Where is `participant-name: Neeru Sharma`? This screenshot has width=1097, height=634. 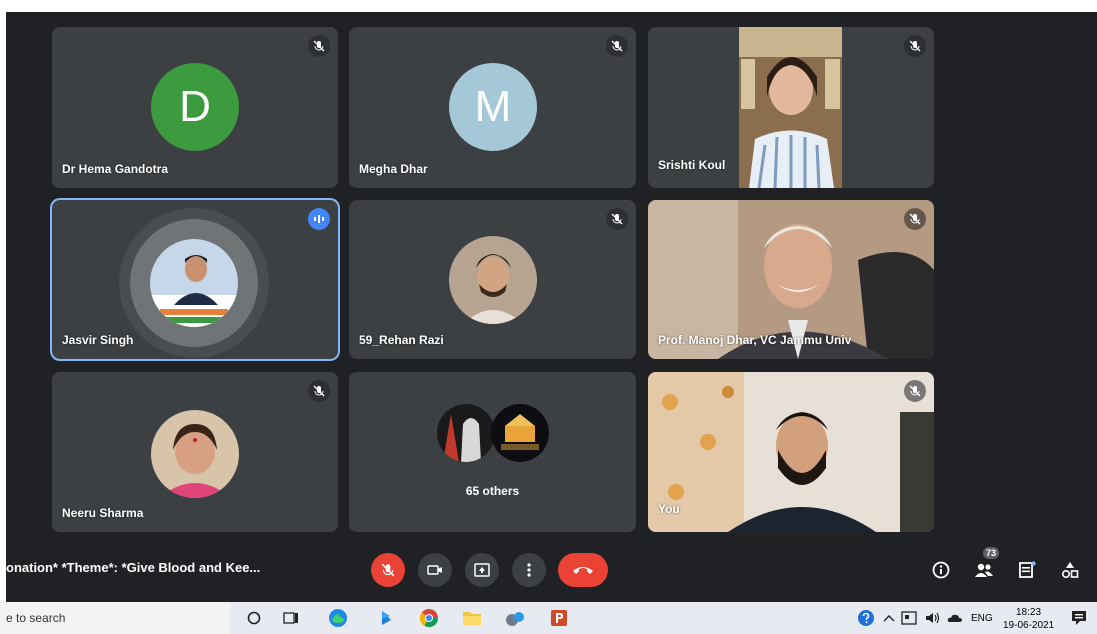
participant-name: Neeru Sharma is located at coordinates (103, 513).